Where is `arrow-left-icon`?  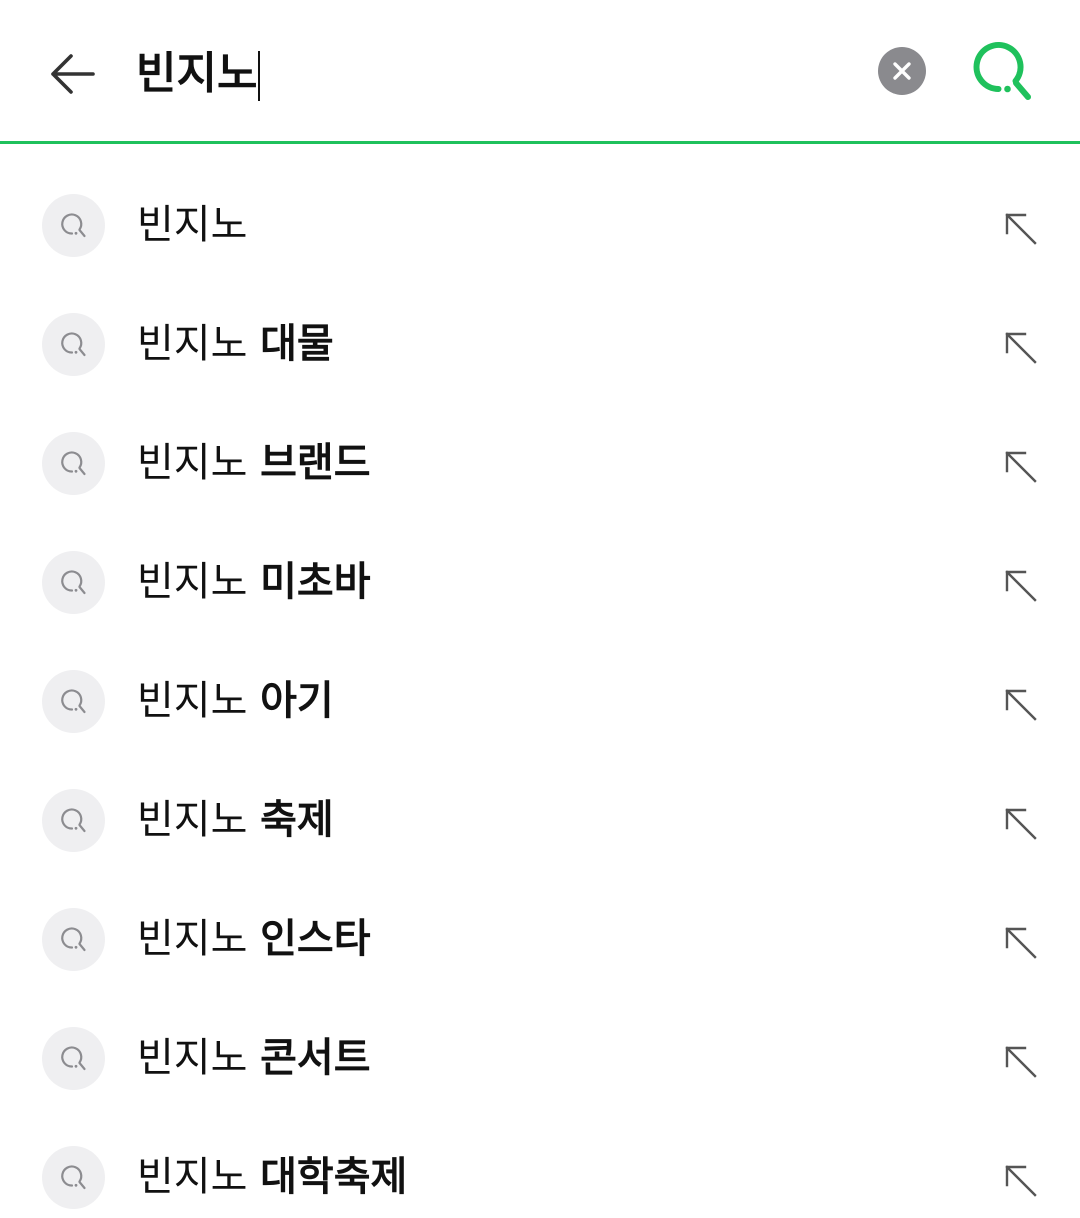
arrow-left-icon is located at coordinates (73, 74).